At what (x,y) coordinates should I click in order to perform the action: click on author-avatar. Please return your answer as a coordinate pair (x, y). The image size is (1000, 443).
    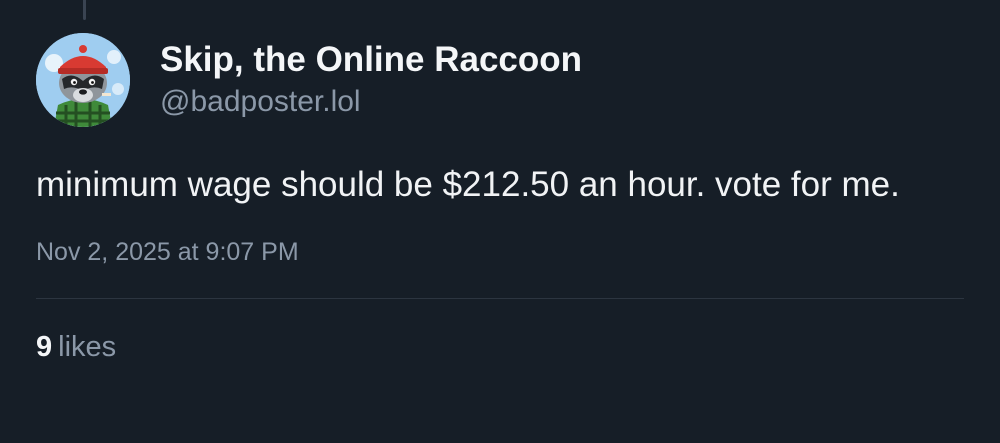
    Looking at the image, I should click on (83, 80).